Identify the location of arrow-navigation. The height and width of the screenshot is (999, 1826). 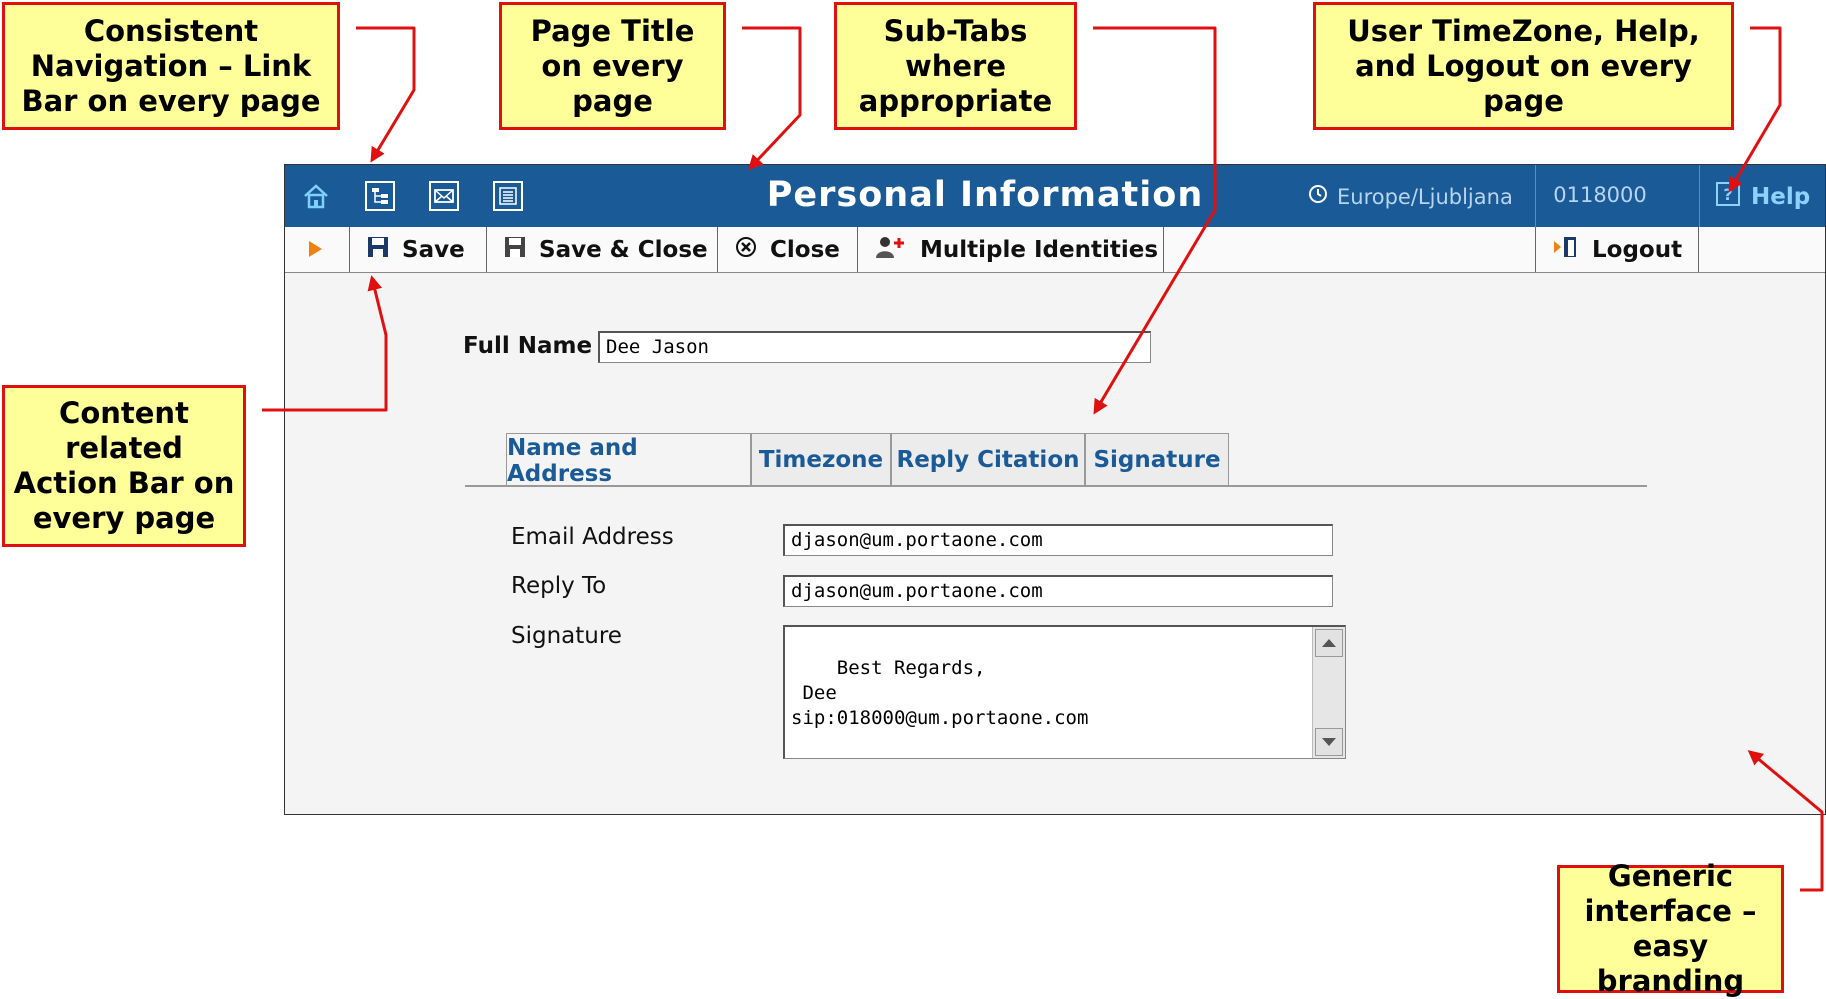
(386, 94).